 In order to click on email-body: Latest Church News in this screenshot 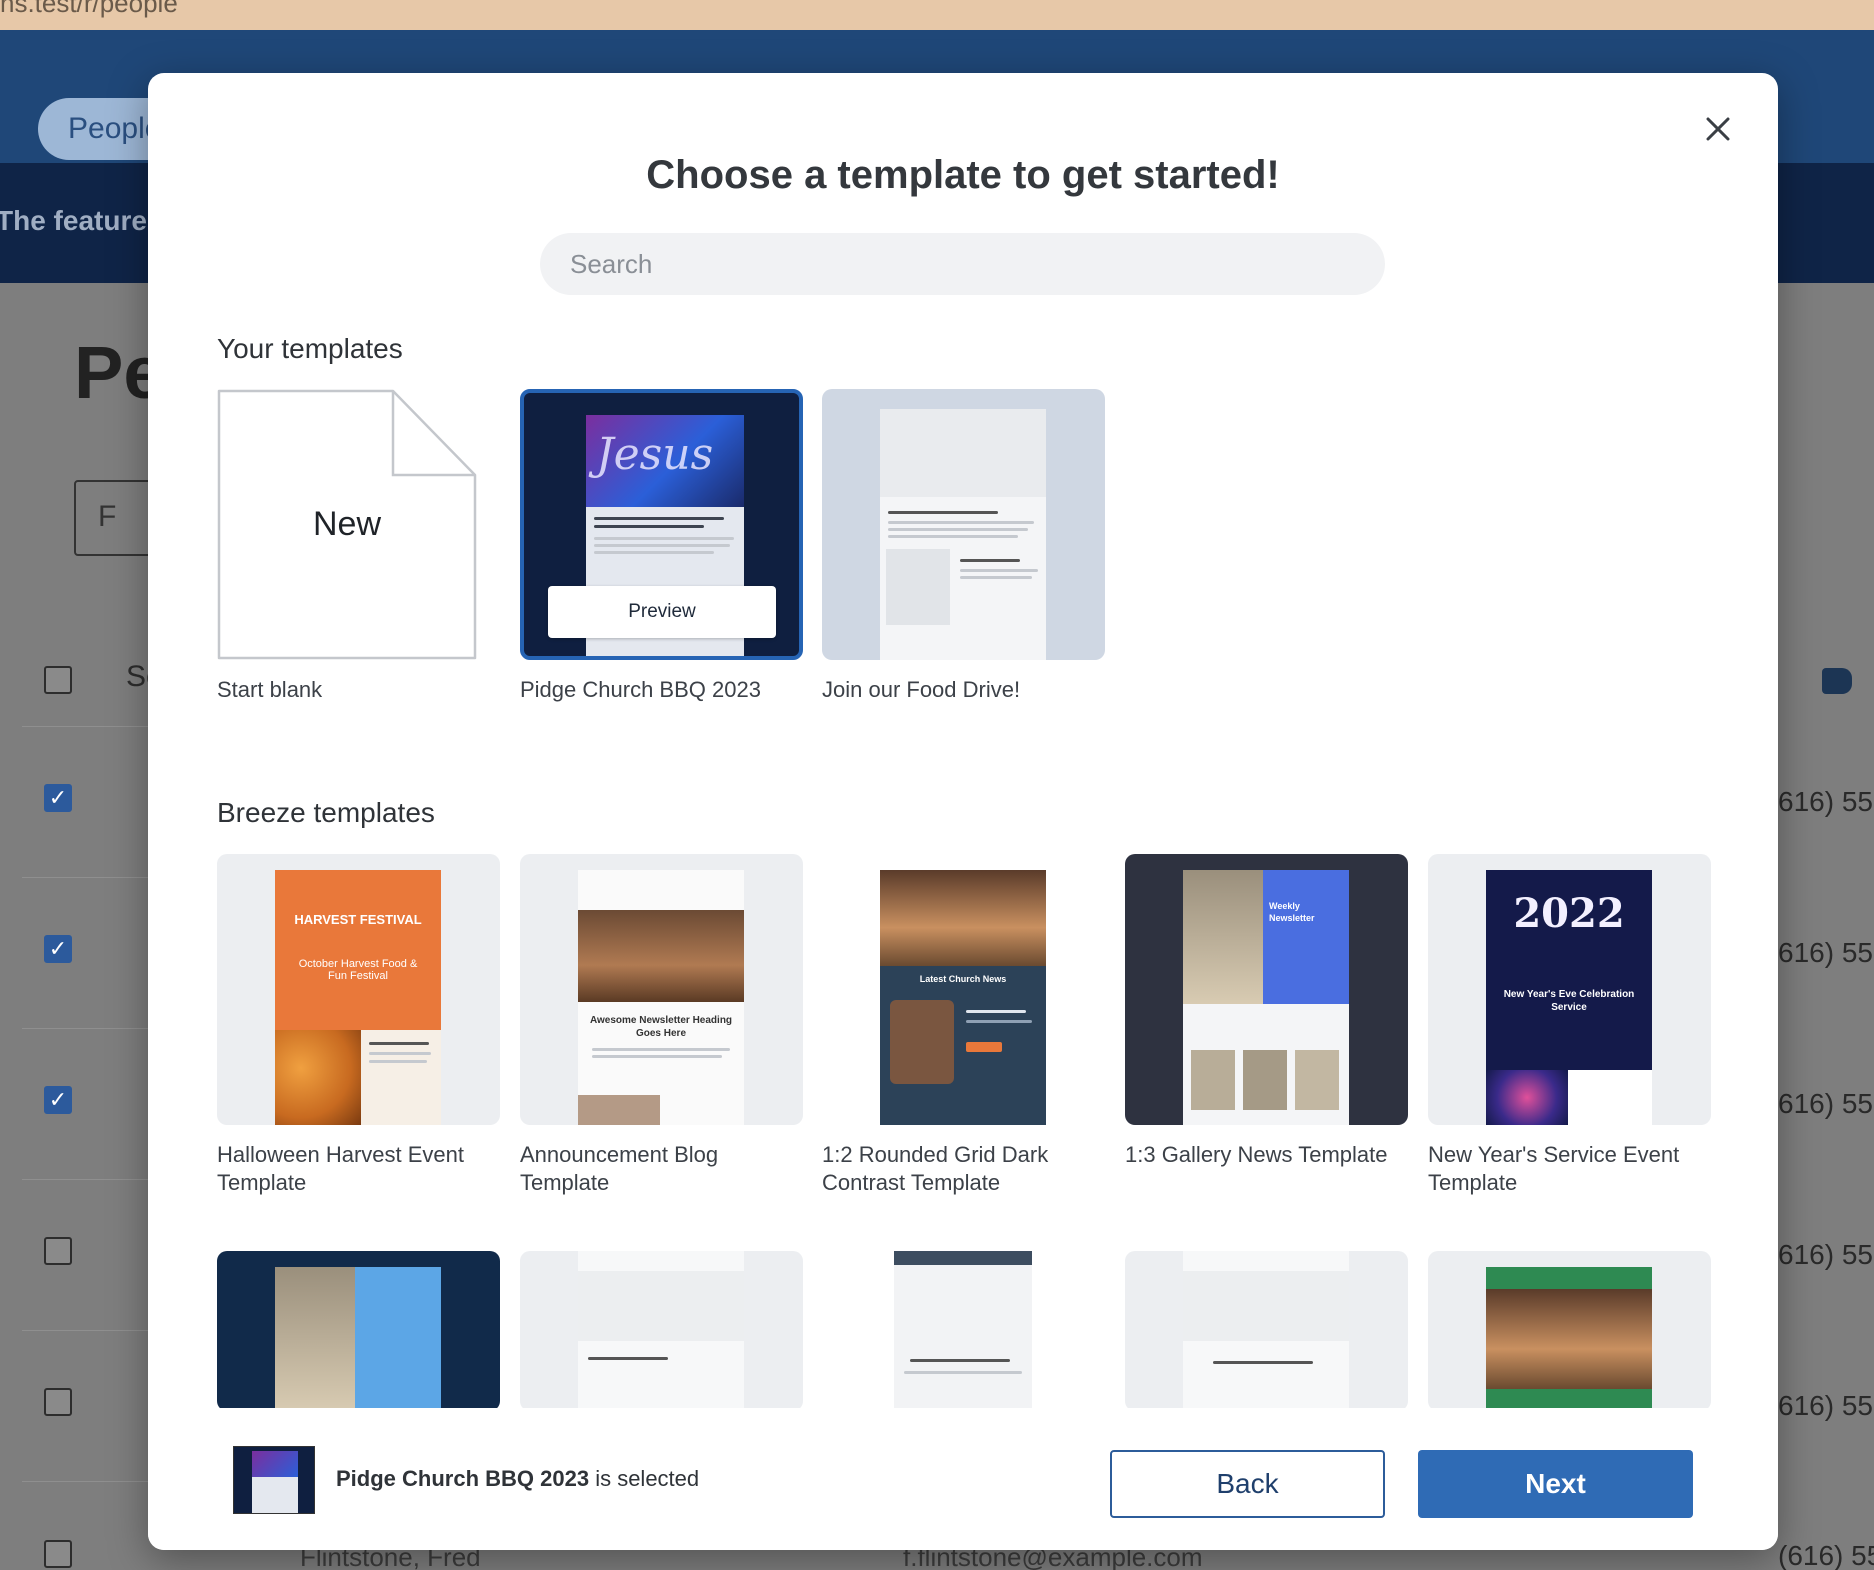, I will do `click(963, 997)`.